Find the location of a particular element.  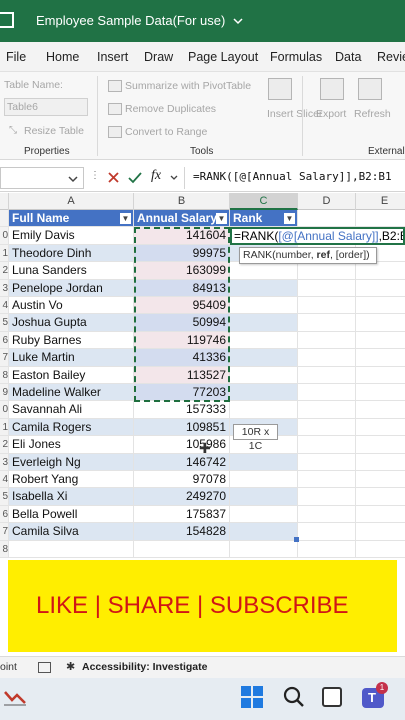

row-number: 1 is located at coordinates (4, 253).